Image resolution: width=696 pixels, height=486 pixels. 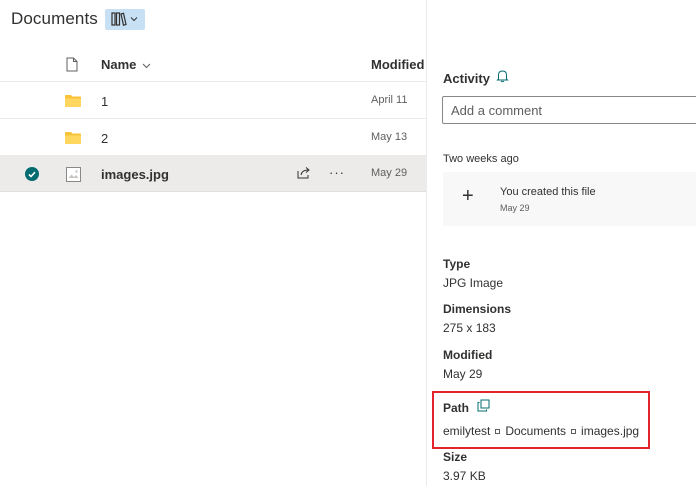 I want to click on size-value: 3.97 KB, so click(x=464, y=476).